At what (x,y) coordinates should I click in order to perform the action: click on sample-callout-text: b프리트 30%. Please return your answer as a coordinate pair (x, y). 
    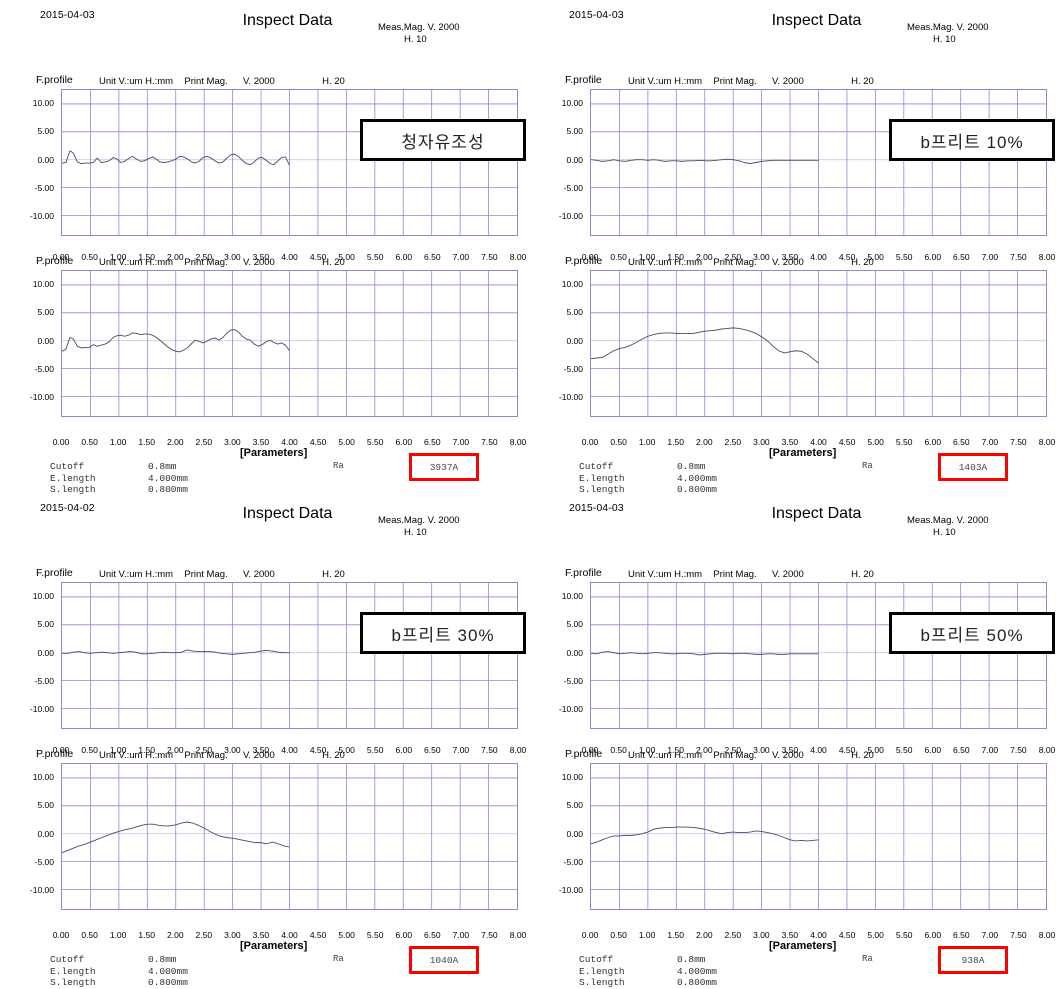
    Looking at the image, I should click on (443, 635).